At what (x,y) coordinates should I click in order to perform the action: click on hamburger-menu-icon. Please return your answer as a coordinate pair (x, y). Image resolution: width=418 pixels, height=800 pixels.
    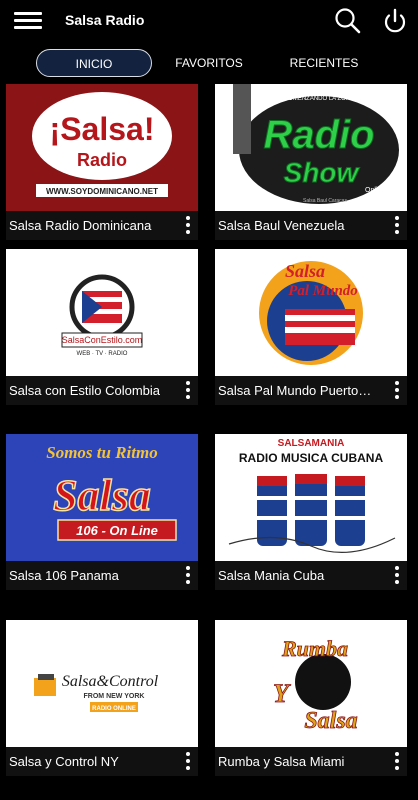
    Looking at the image, I should click on (28, 21).